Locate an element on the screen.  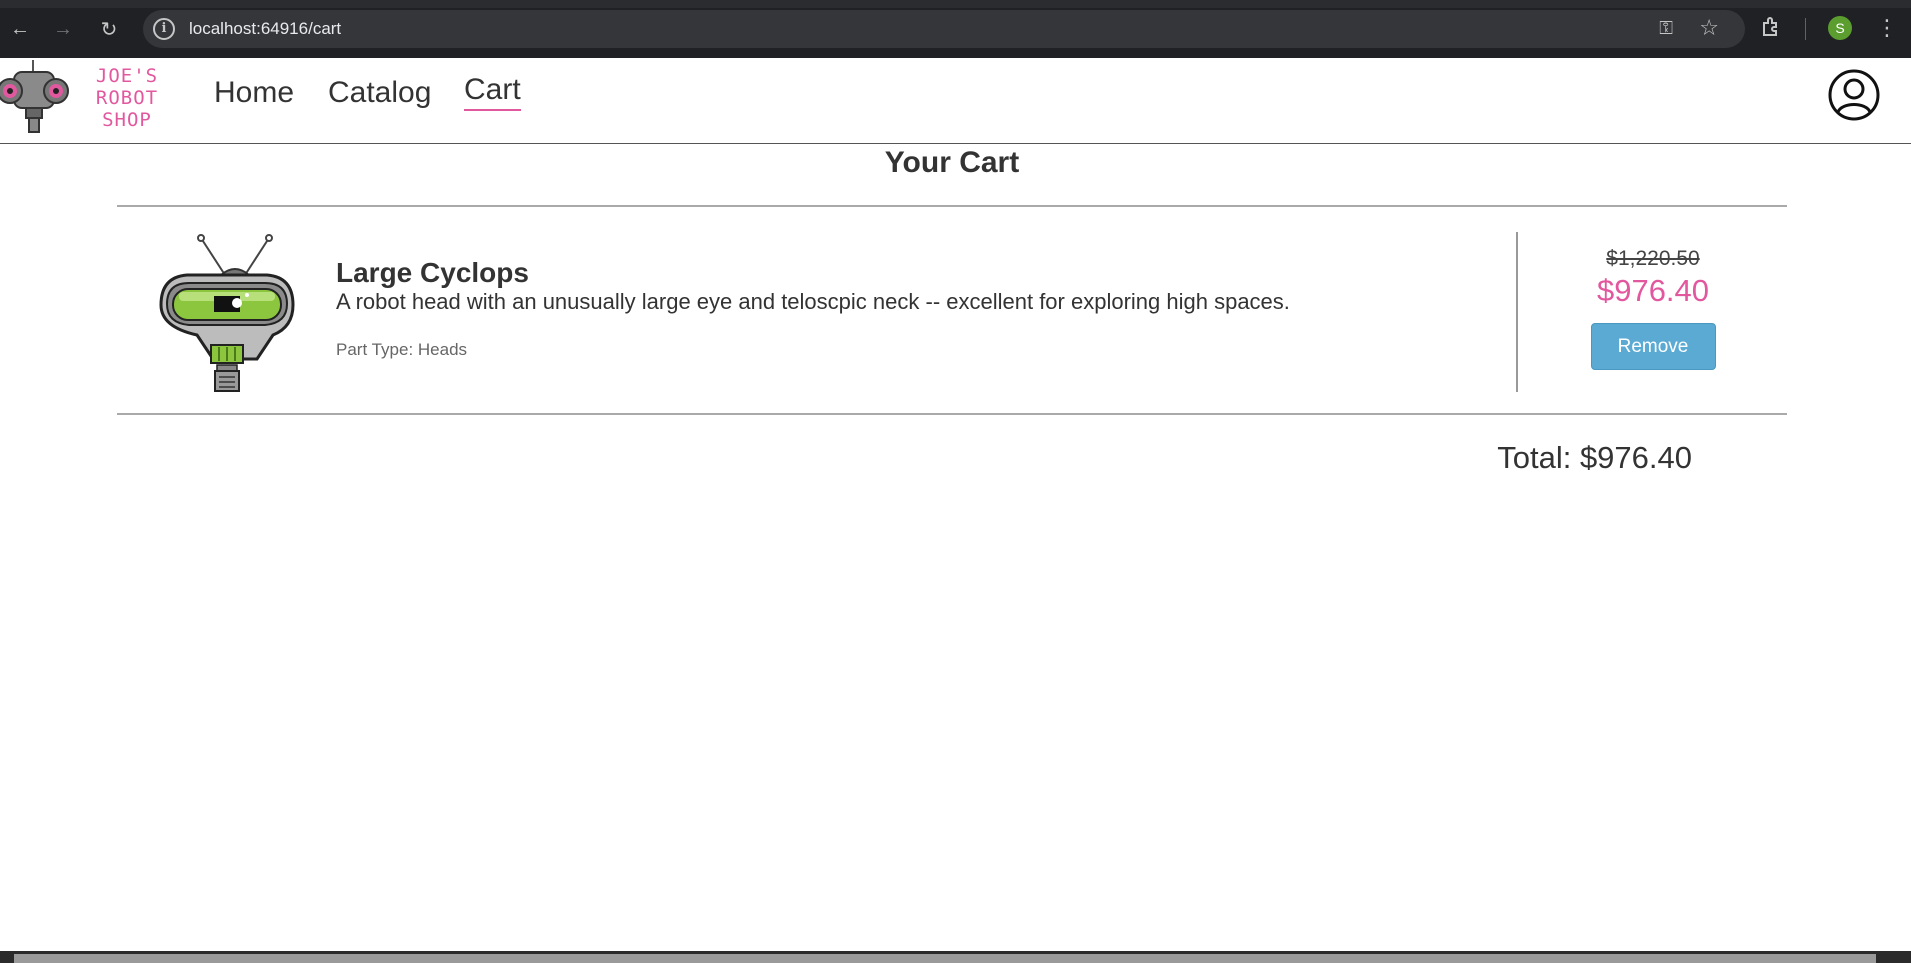
logo-text: JOE'S ROBOT SHOP is located at coordinates (127, 98).